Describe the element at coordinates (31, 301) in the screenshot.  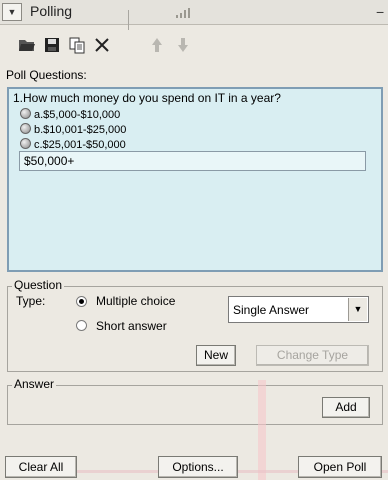
I see `type-label: Type:` at that location.